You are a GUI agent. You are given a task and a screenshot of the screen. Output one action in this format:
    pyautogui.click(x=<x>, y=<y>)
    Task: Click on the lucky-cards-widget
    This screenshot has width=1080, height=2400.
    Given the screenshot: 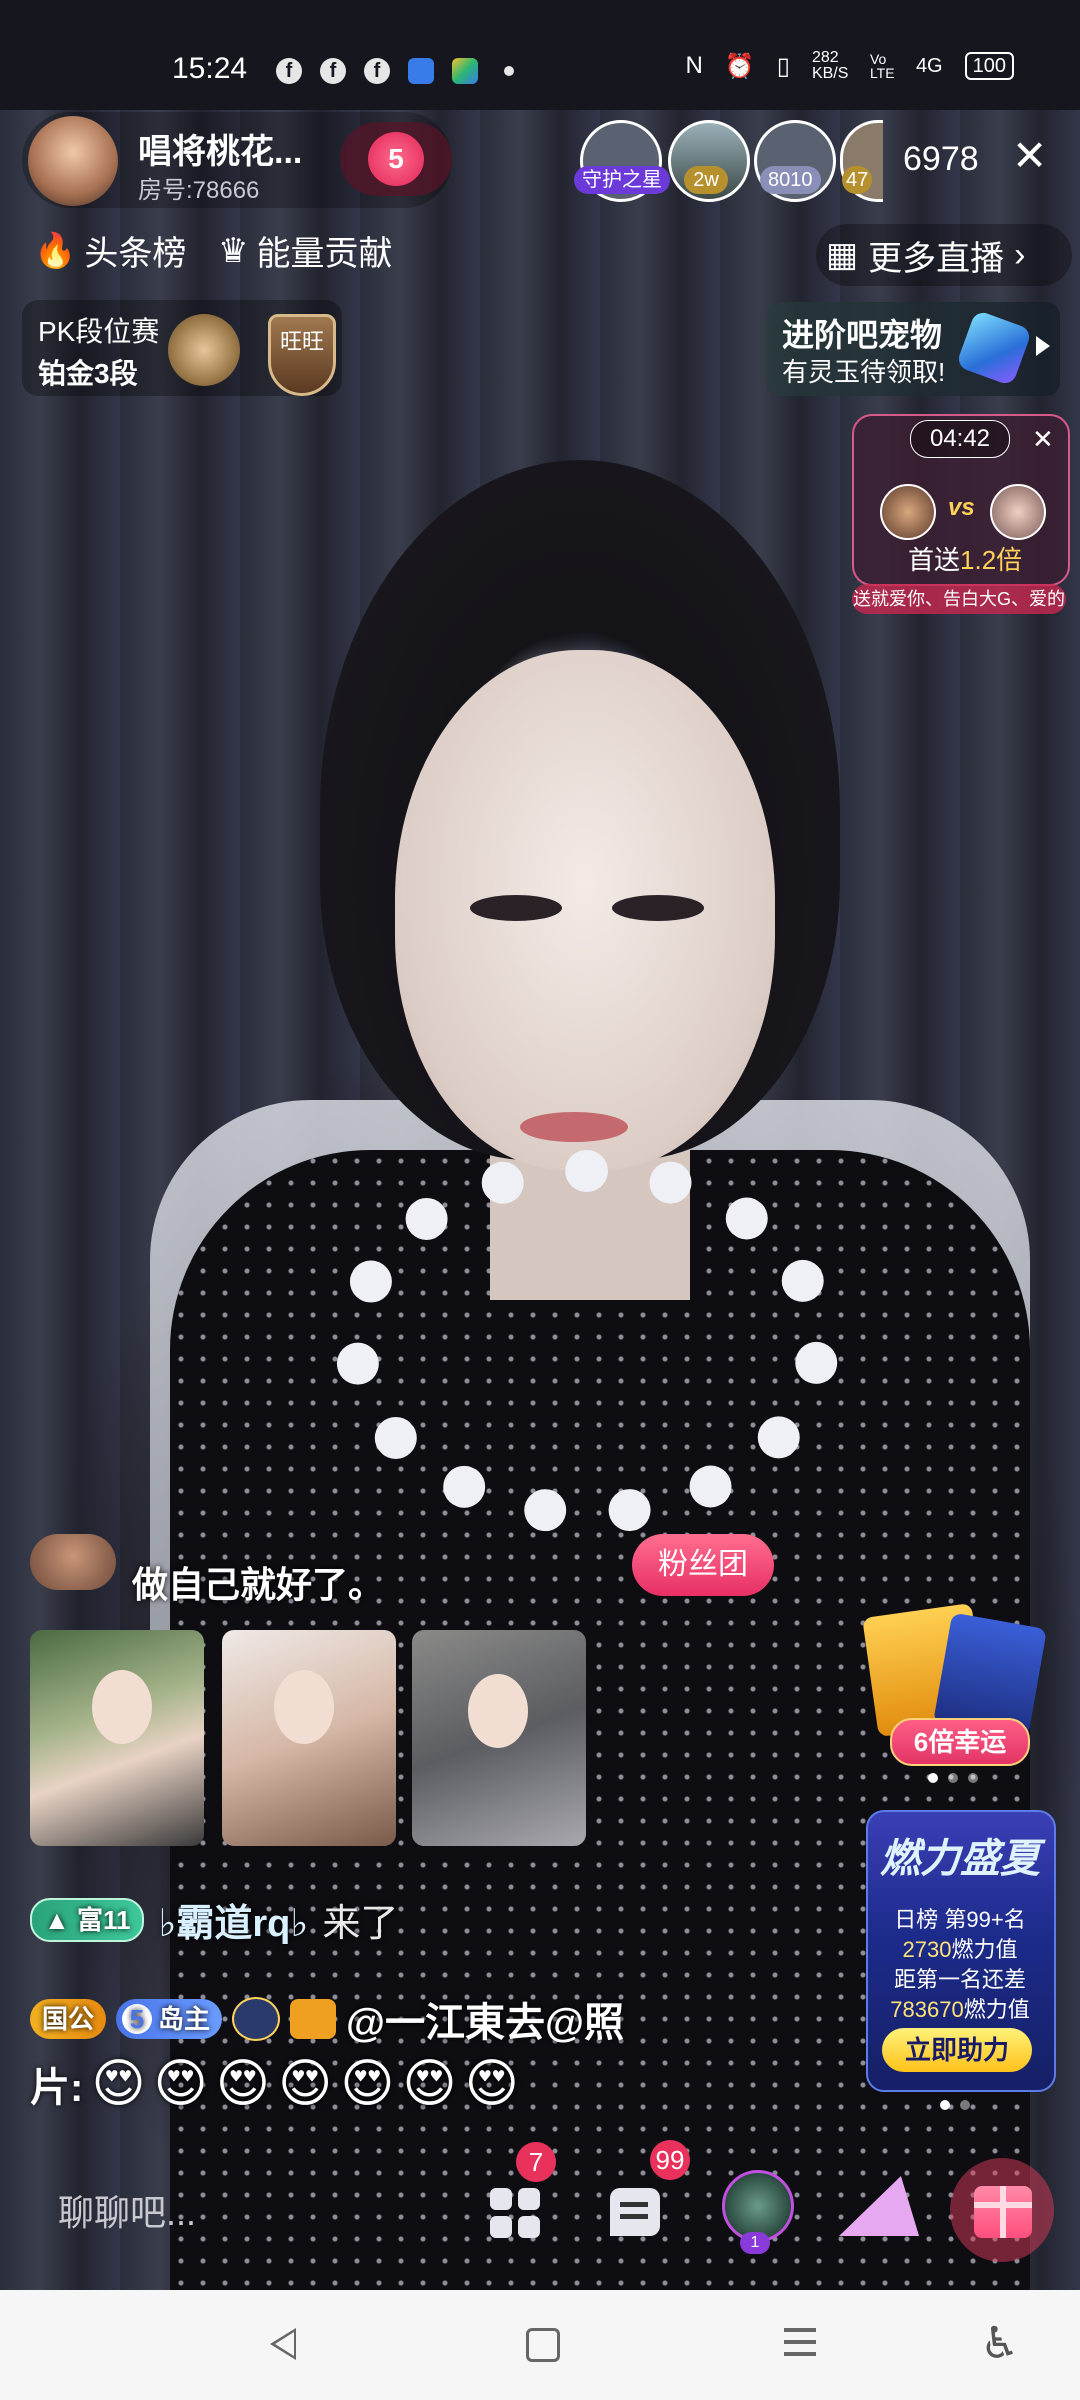 What is the action you would take?
    pyautogui.click(x=954, y=1670)
    